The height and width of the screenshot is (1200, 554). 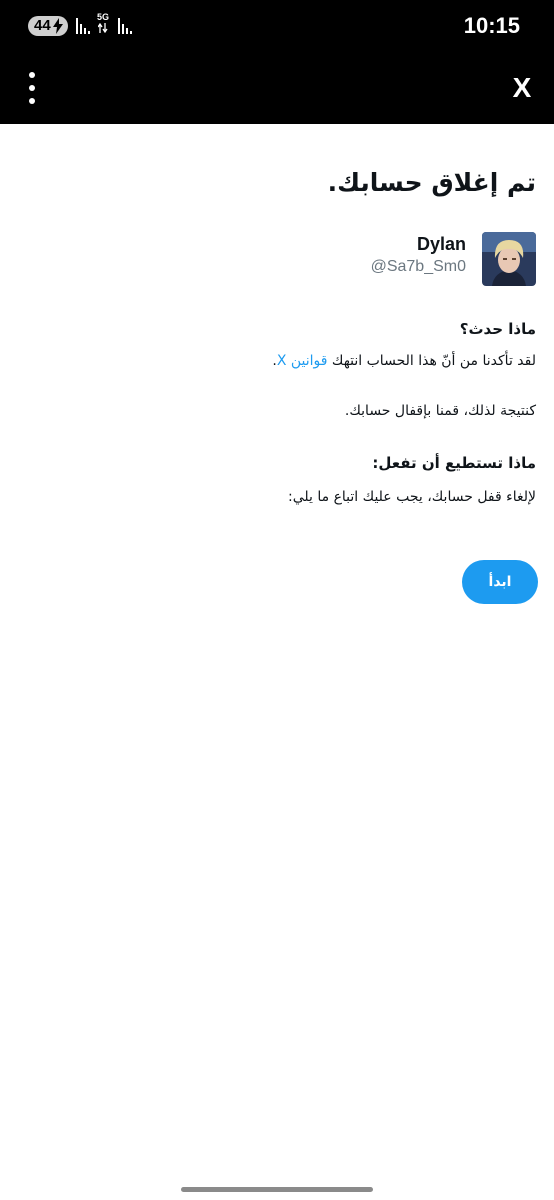 I want to click on consequence-text: كنتيجة لذلك، قمنا بإقفال حسابك., so click(x=440, y=411).